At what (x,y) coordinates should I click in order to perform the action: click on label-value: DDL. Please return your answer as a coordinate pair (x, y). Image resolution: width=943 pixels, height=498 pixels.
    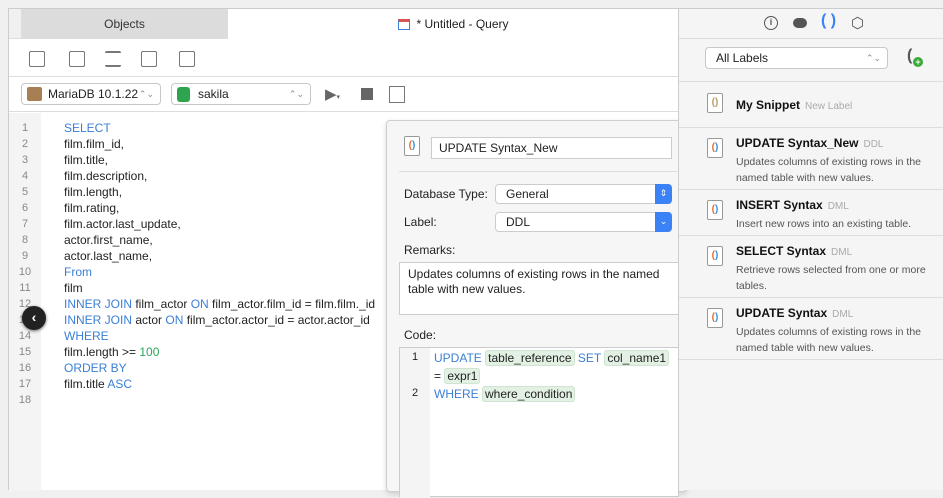
    Looking at the image, I should click on (518, 222).